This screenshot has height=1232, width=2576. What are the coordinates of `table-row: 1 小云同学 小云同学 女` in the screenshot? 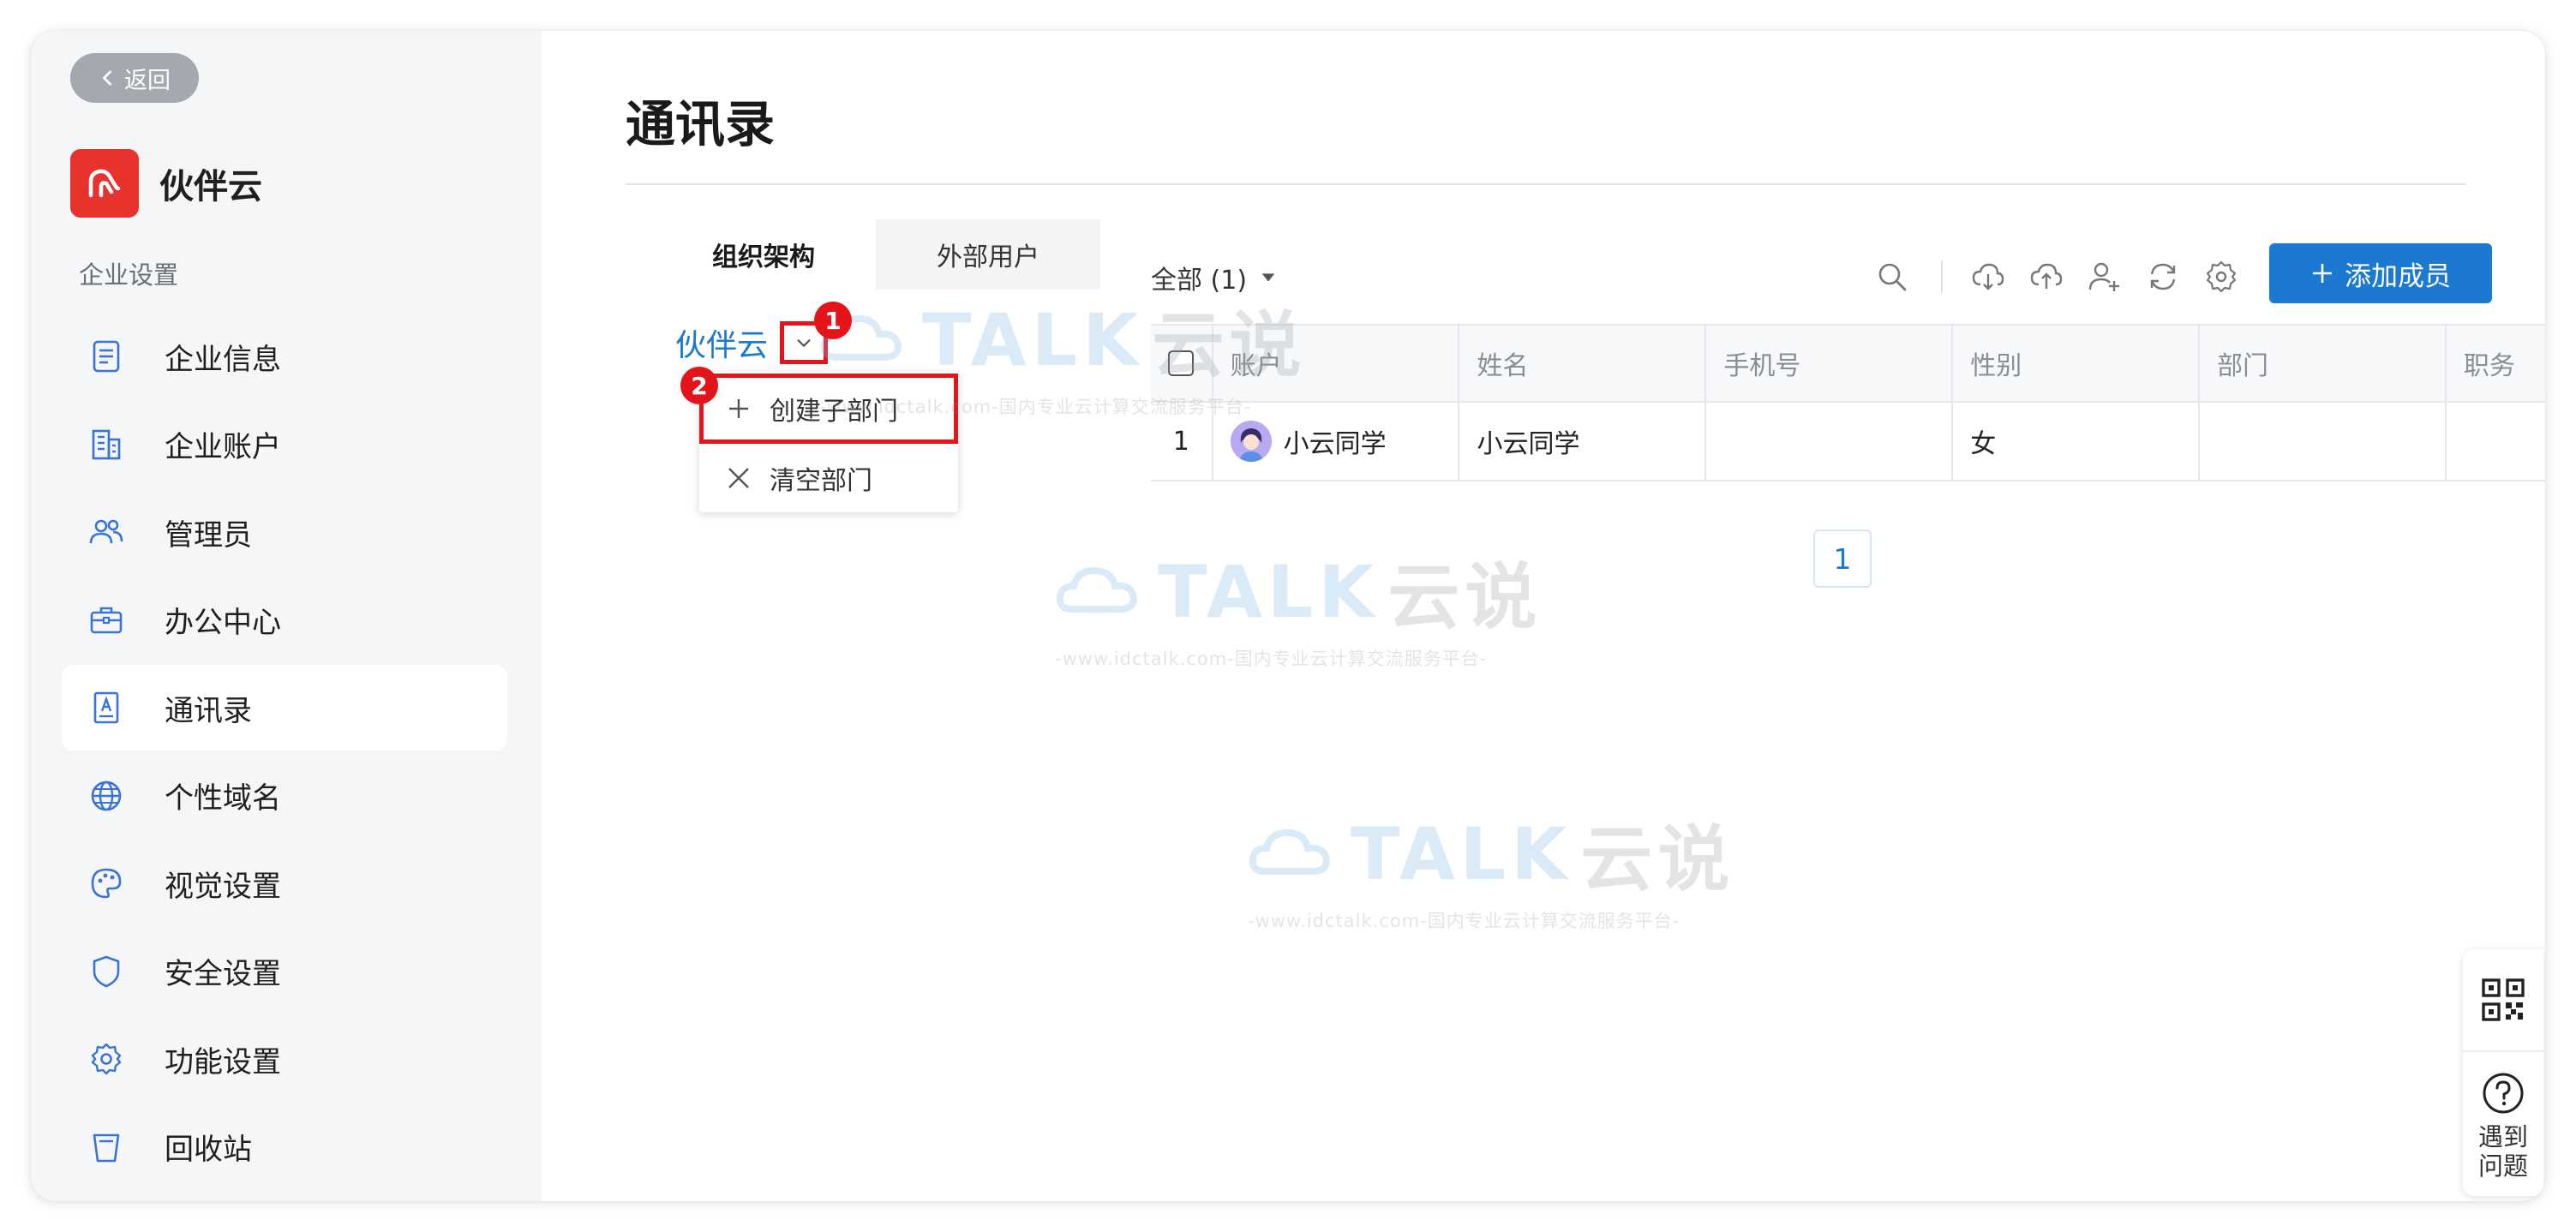 It's located at (1848, 442).